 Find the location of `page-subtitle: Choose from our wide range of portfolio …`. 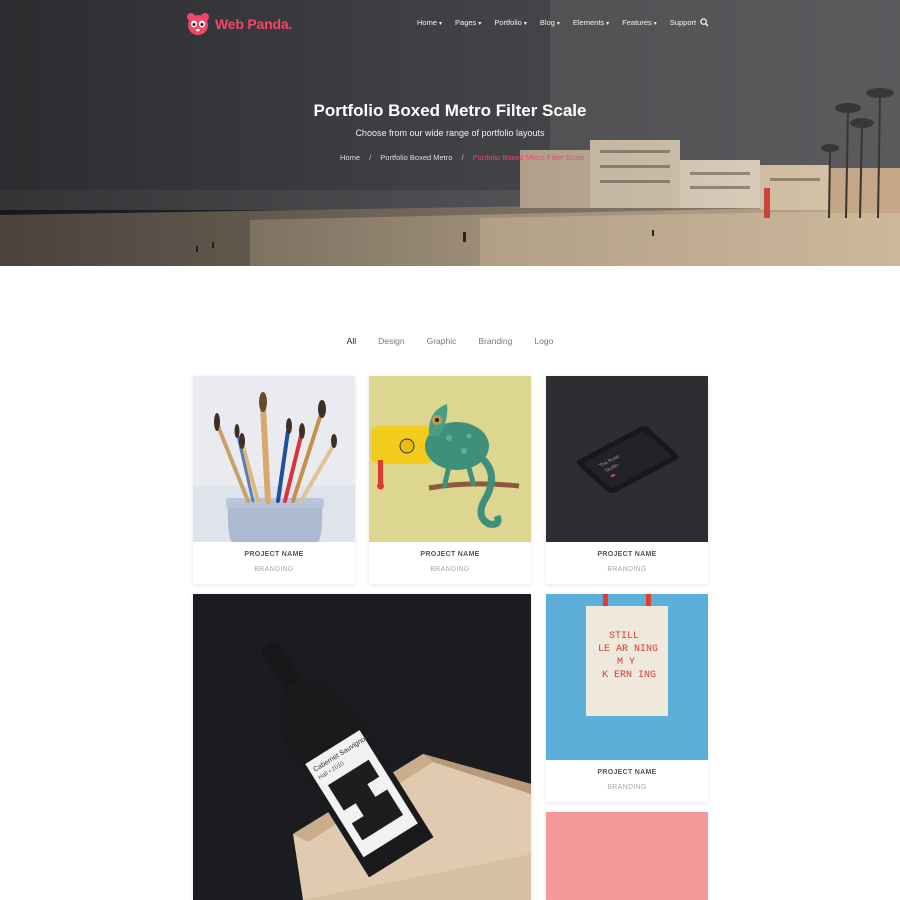

page-subtitle: Choose from our wide range of portfolio … is located at coordinates (450, 133).